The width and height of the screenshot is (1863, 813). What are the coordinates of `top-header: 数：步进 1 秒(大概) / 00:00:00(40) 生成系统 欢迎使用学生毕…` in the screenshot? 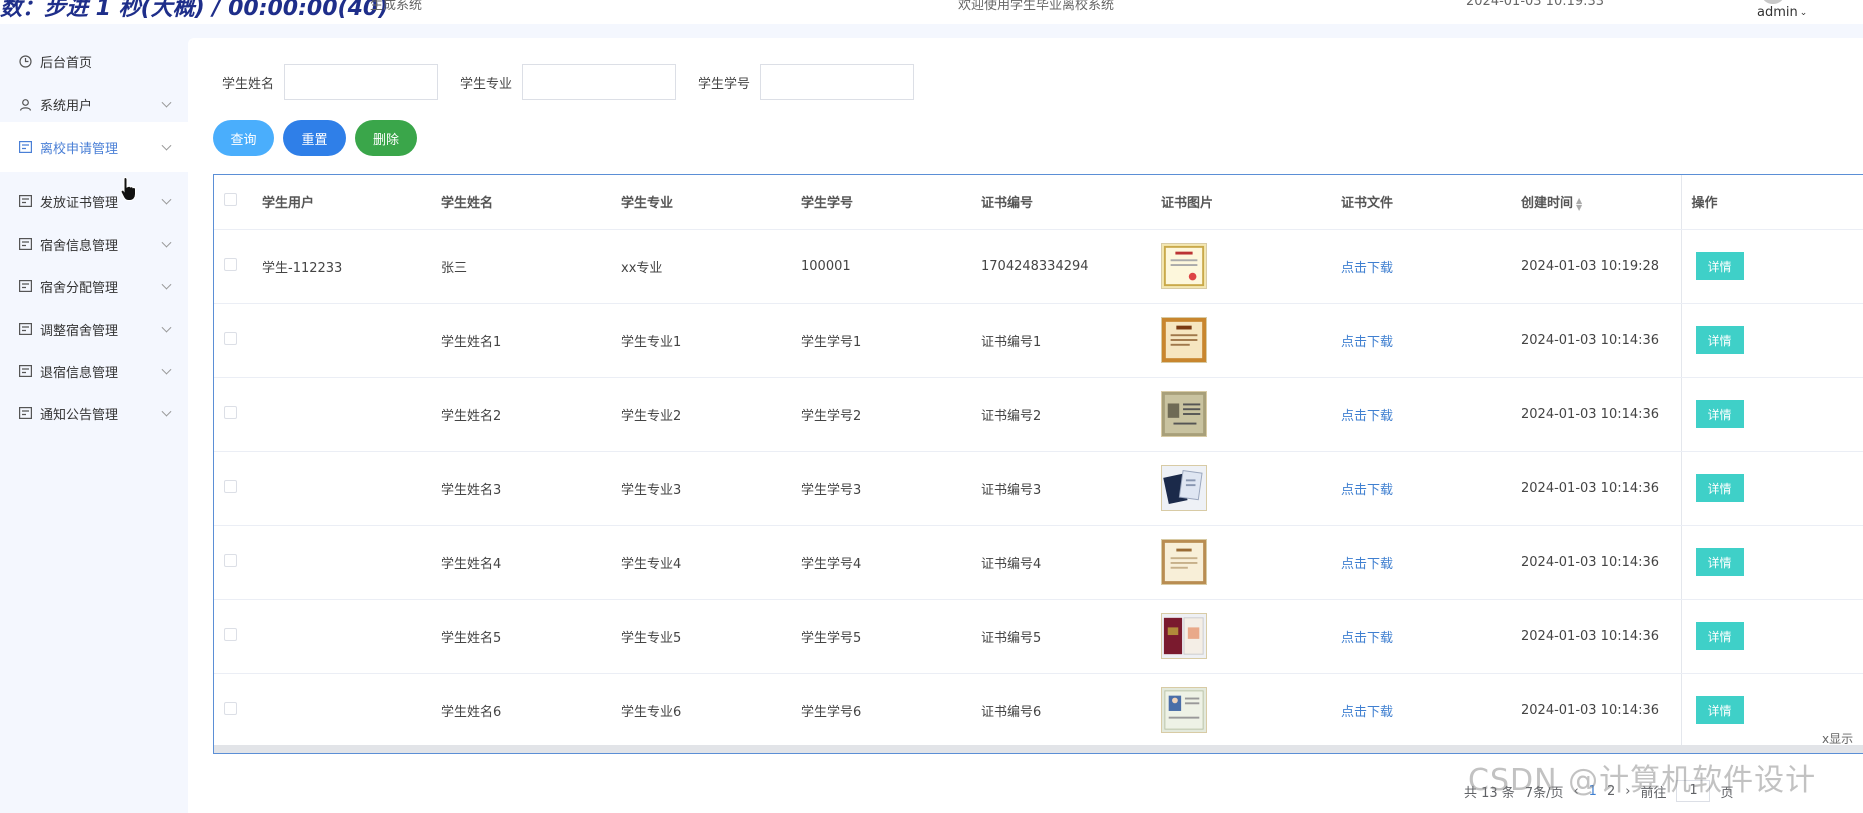 It's located at (931, 12).